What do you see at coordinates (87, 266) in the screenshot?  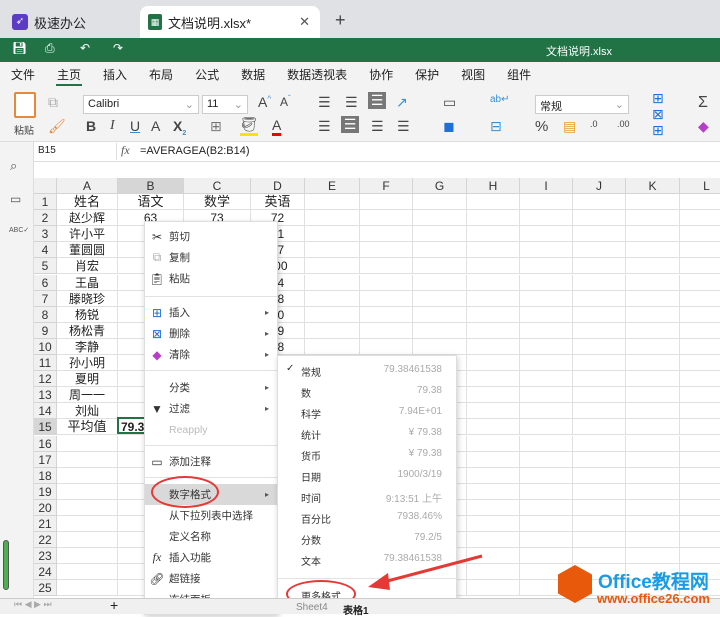 I see `cell: 肖宏` at bounding box center [87, 266].